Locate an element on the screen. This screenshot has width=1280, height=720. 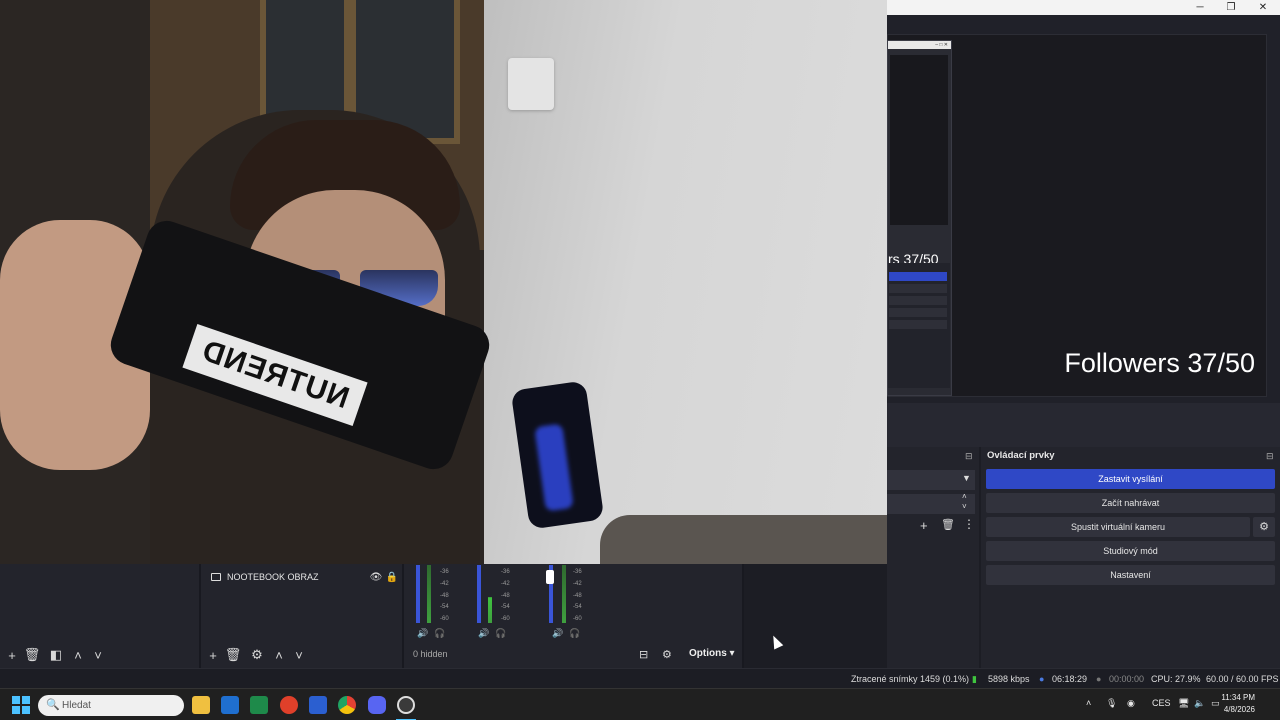
volume-icon: 🔈 is located at coordinates (1199, 703).